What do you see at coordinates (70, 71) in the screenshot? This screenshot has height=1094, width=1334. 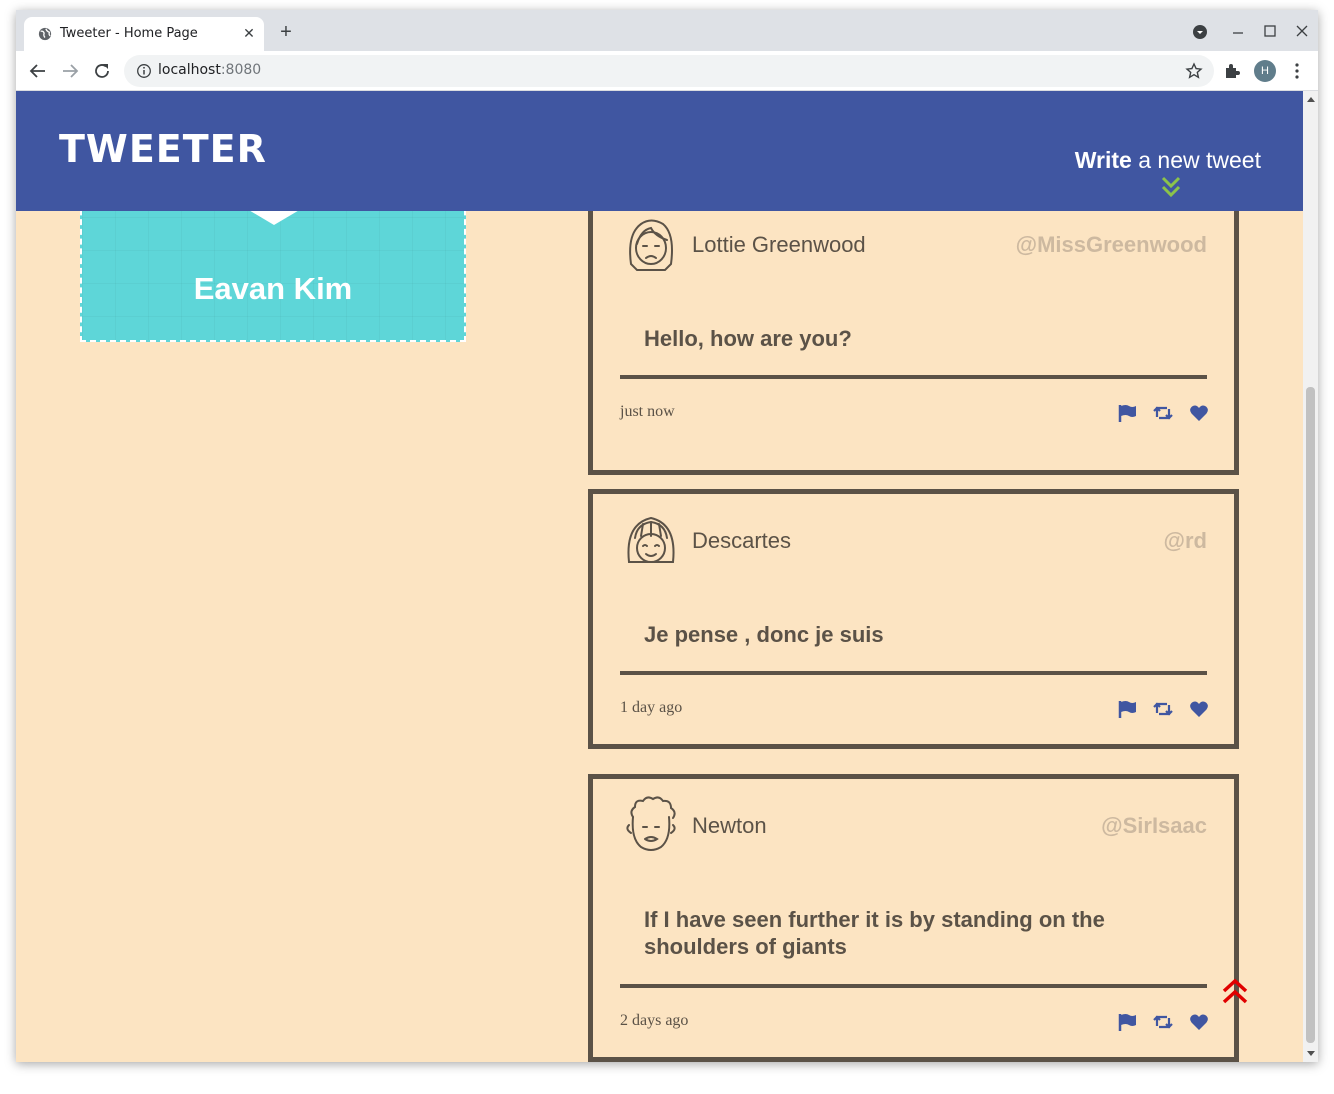 I see `forward-arrow-icon` at bounding box center [70, 71].